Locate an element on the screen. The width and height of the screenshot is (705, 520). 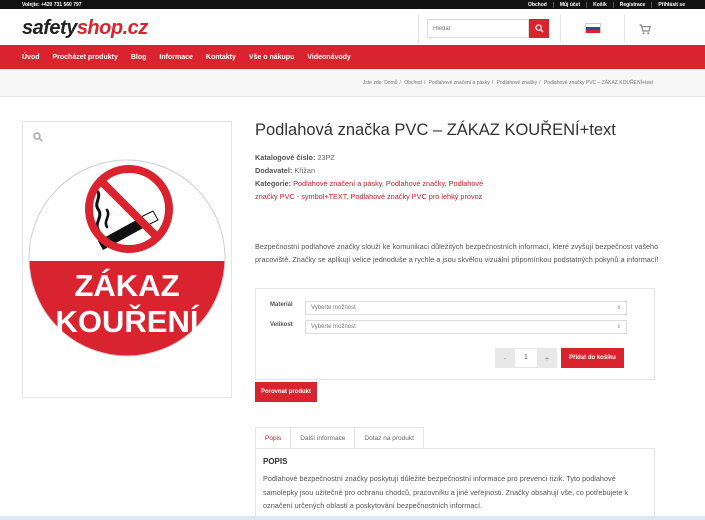
nav-item-videos: Videonávody is located at coordinates (328, 57).